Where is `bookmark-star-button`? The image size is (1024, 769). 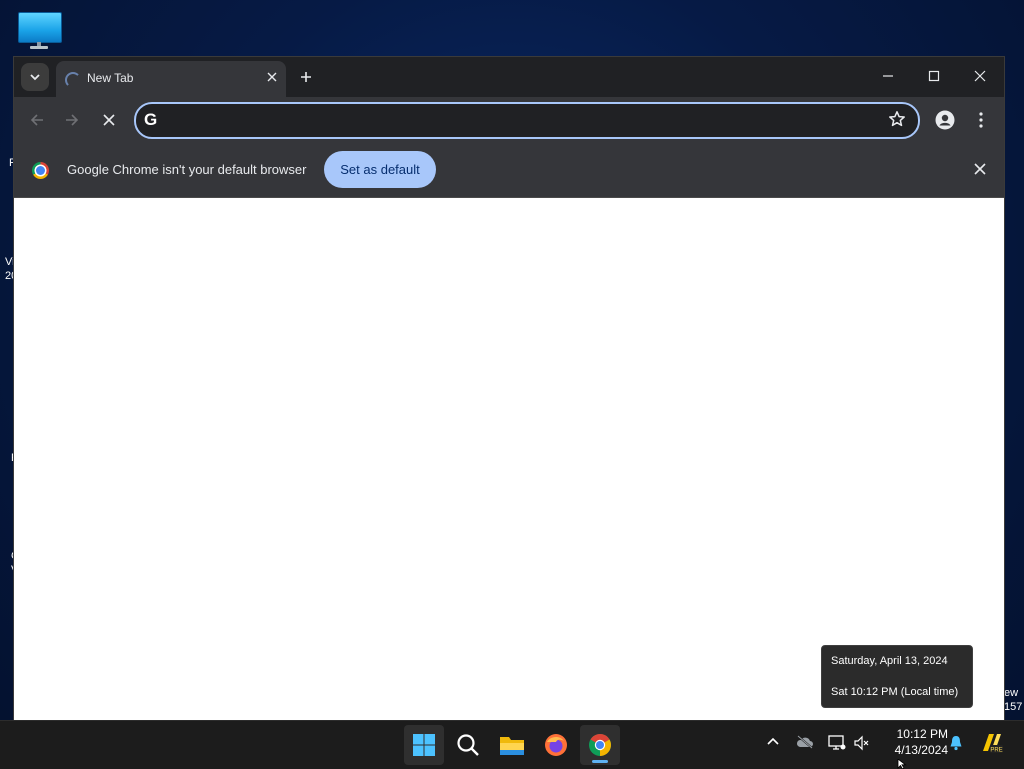 bookmark-star-button is located at coordinates (897, 121).